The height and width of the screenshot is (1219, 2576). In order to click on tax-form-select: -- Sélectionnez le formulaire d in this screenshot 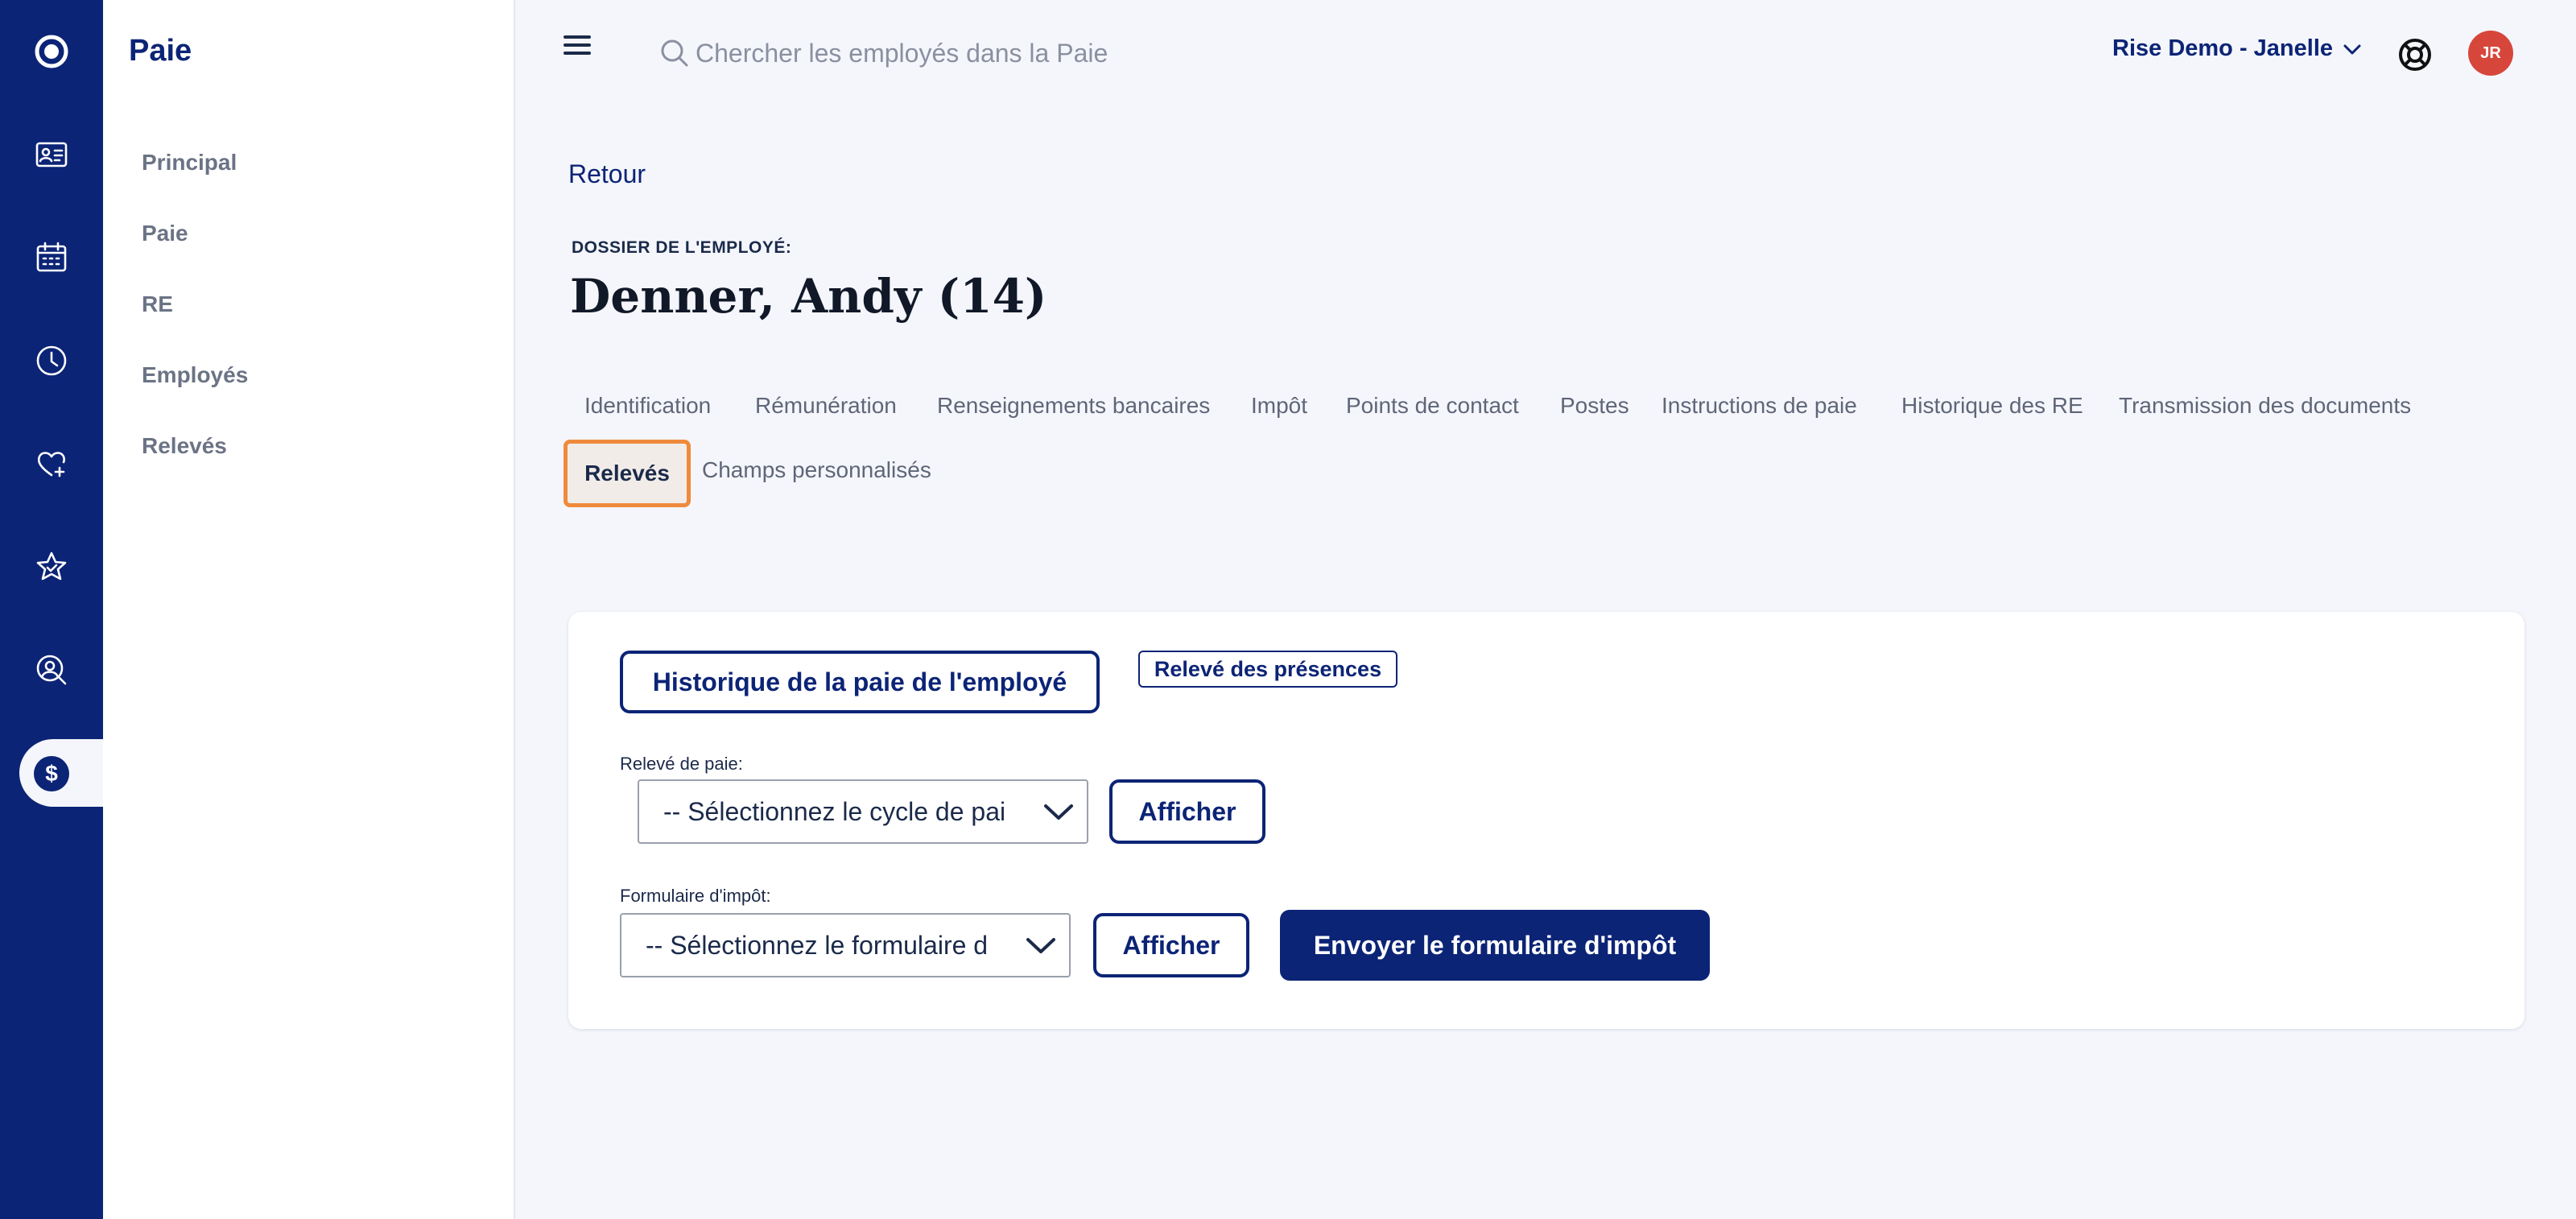, I will do `click(845, 945)`.